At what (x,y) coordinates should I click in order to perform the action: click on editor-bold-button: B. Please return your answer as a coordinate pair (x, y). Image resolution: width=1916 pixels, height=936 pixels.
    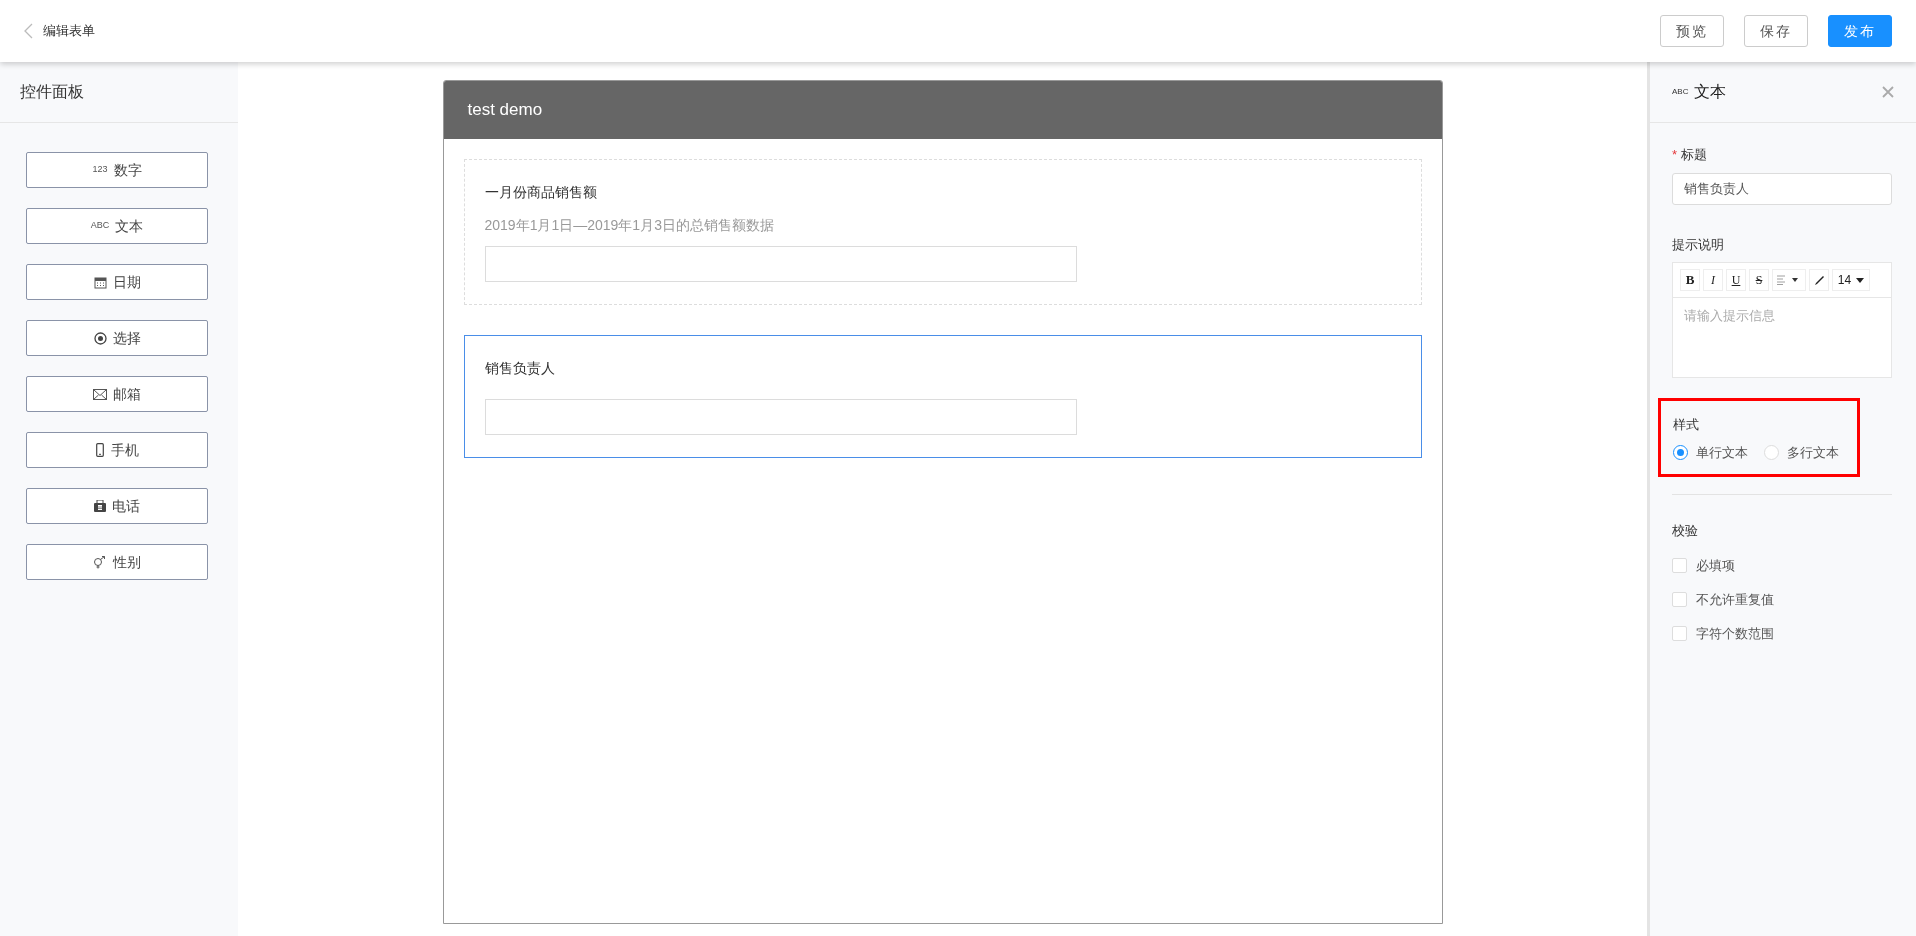
    Looking at the image, I should click on (1690, 280).